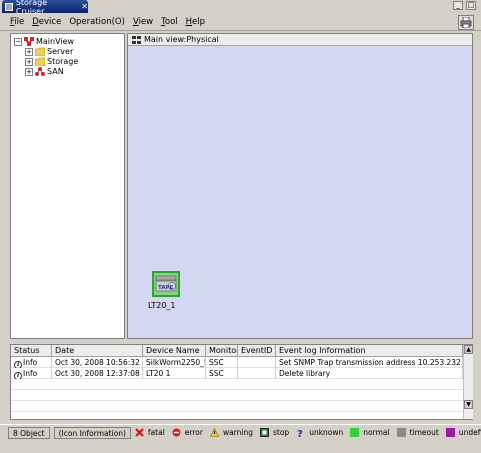  What do you see at coordinates (166, 288) in the screenshot?
I see `device-icon-text: TAPE` at bounding box center [166, 288].